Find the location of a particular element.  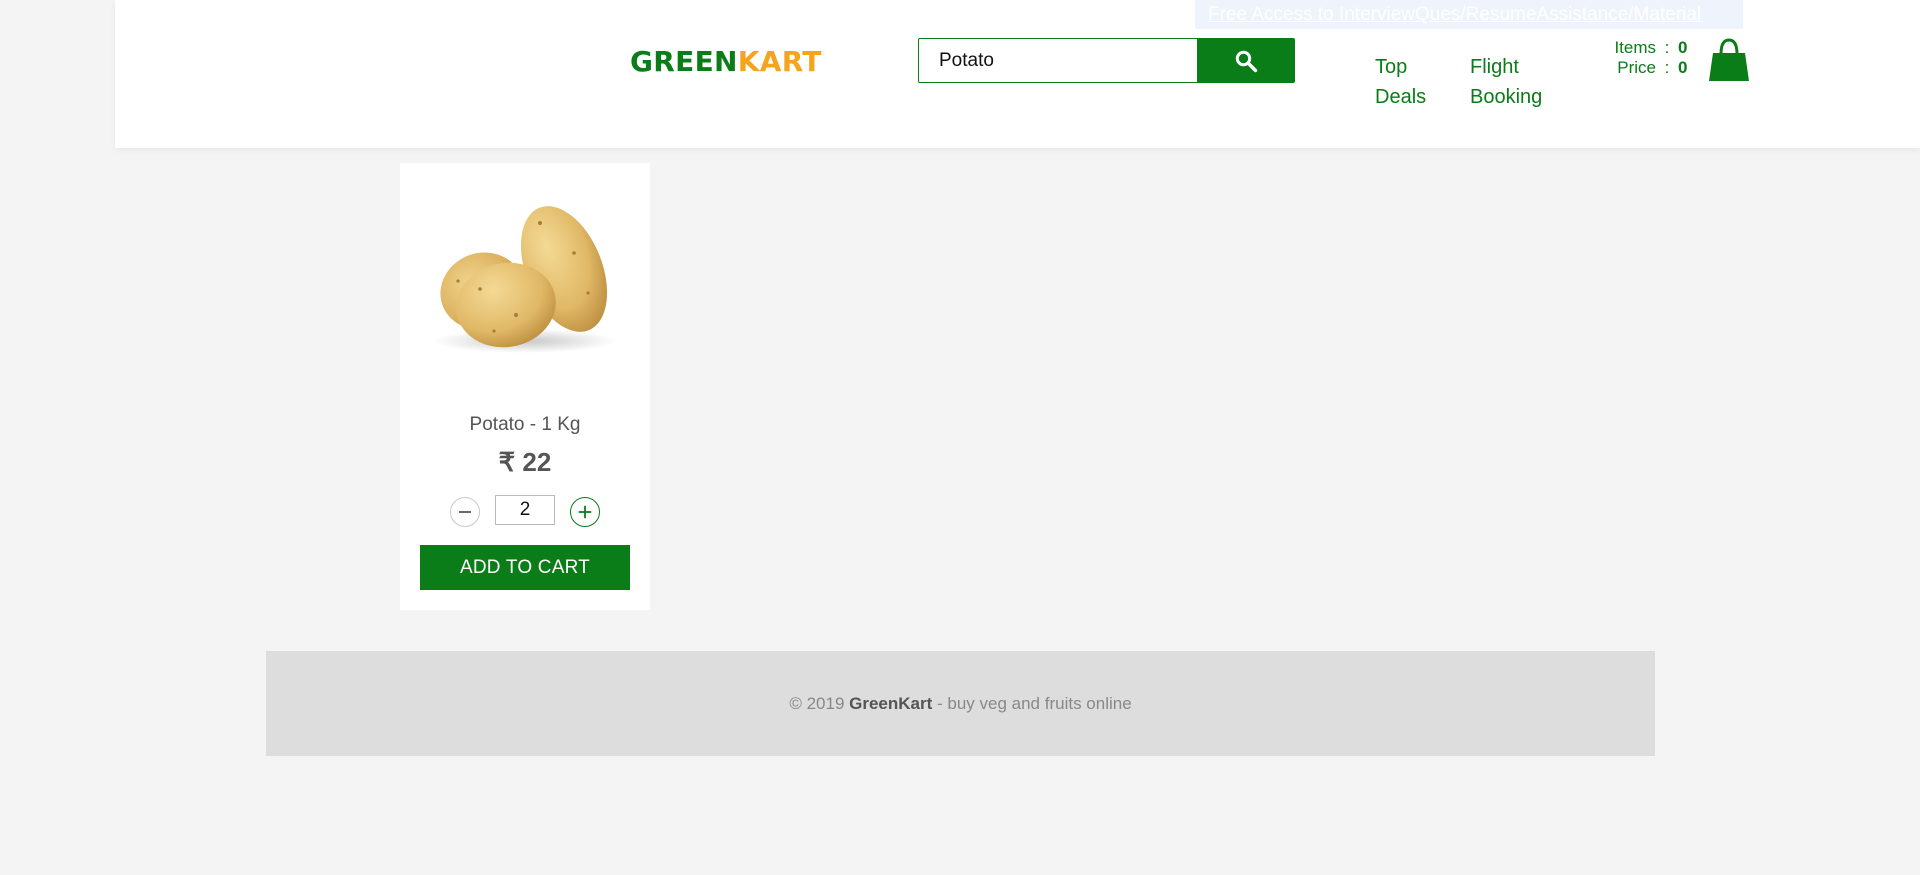

logo-kart-part: KART is located at coordinates (779, 61).